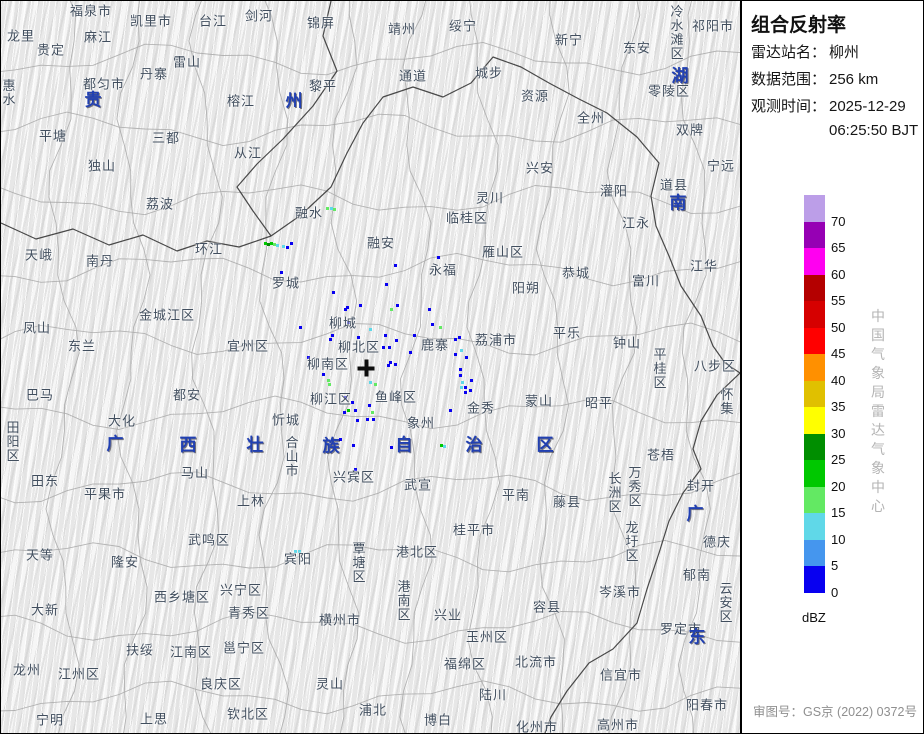 This screenshot has width=924, height=734. Describe the element at coordinates (618, 725) in the screenshot. I see `map-label: 高州市` at that location.